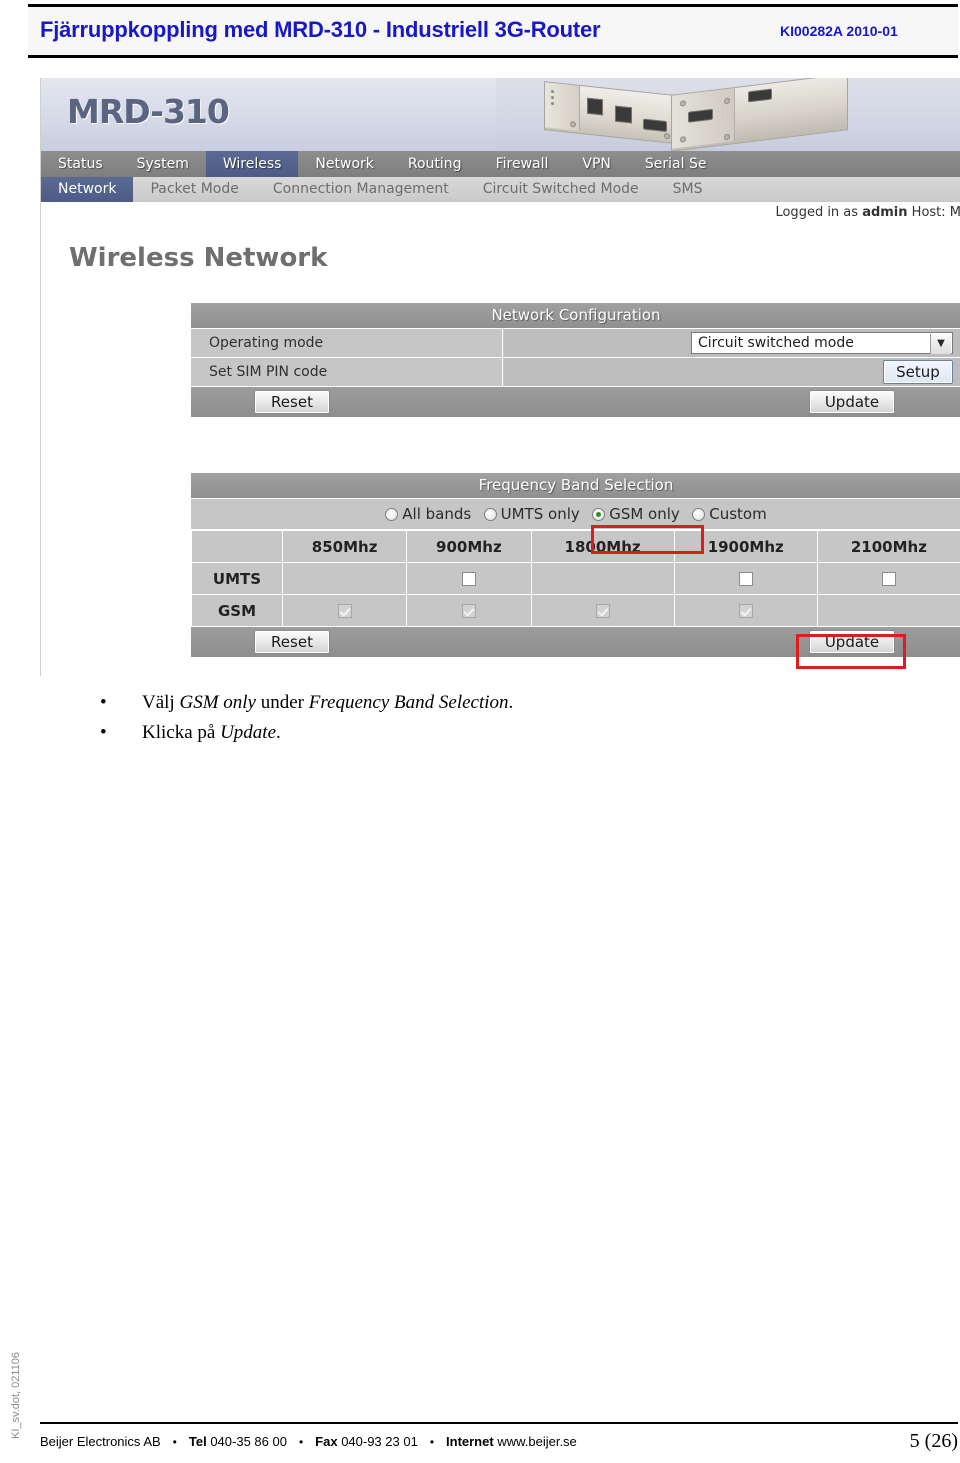  What do you see at coordinates (819, 212) in the screenshot?
I see `login-status-prefix: Logged in as` at bounding box center [819, 212].